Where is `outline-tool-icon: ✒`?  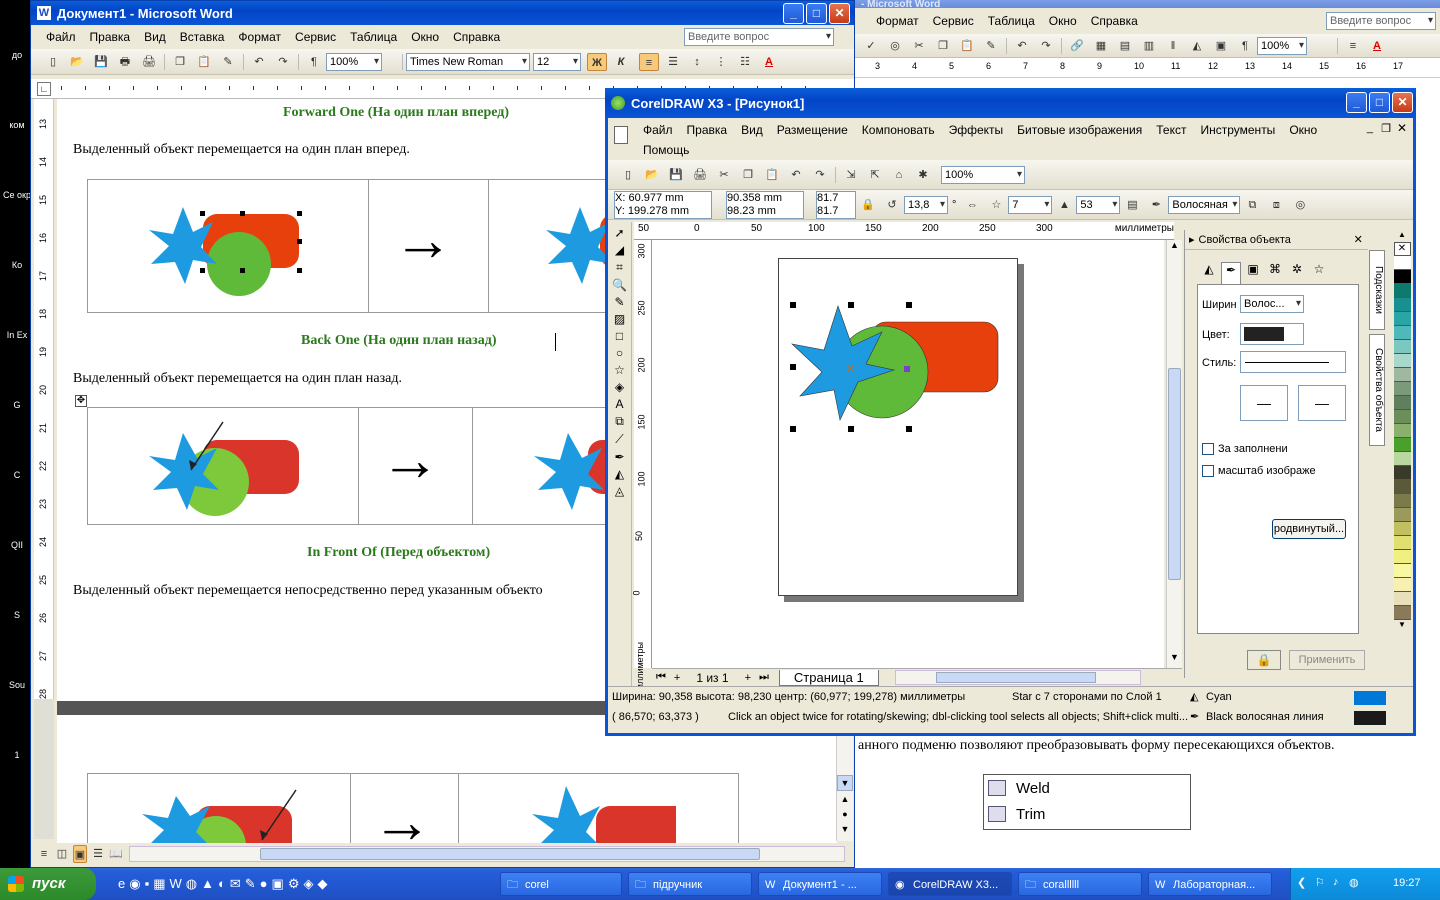
outline-tool-icon: ✒ is located at coordinates (619, 457).